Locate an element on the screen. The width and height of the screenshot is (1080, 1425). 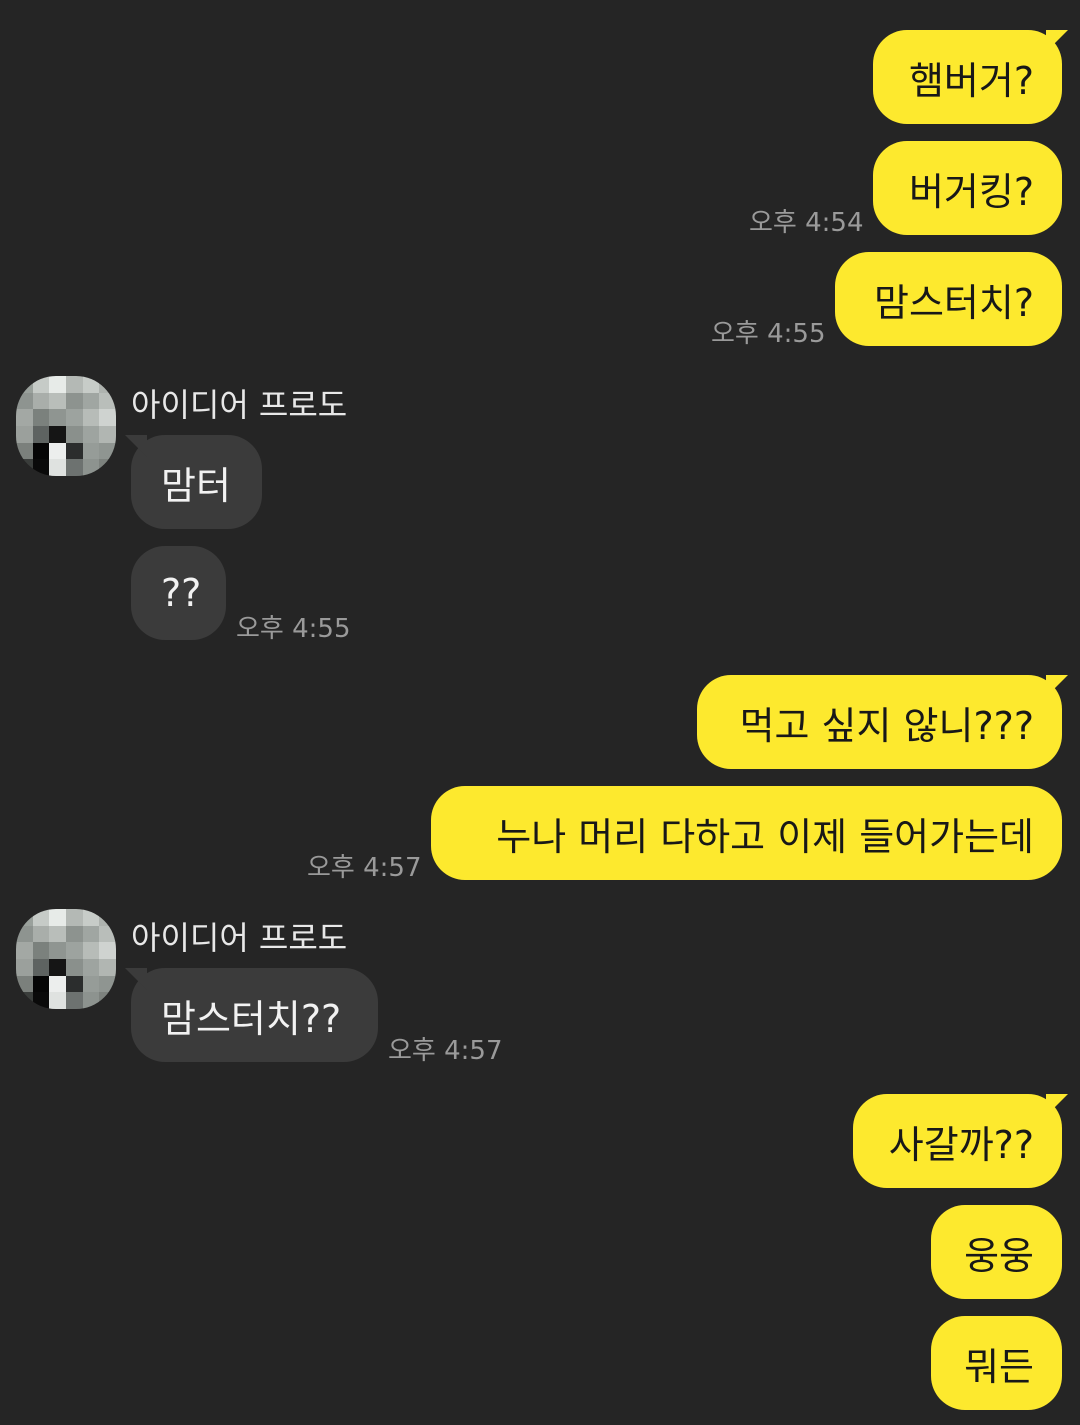
message-text: ?? is located at coordinates (181, 593).